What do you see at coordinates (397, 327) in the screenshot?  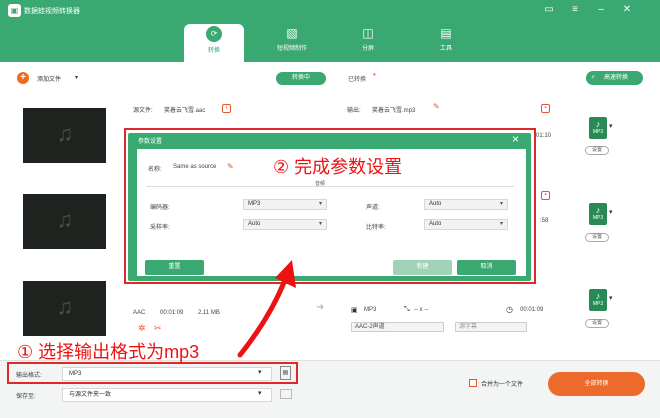 I see `audio-track-select: AAC-2声道` at bounding box center [397, 327].